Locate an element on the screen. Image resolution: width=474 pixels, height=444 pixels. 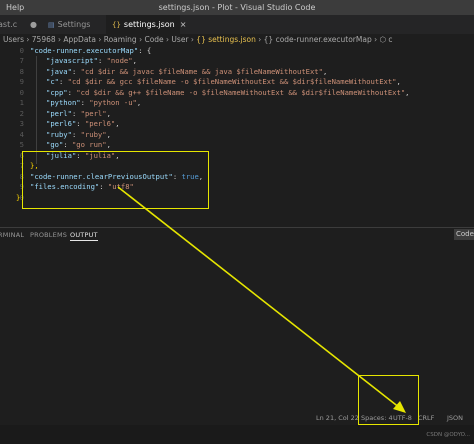
indent-guide is located at coordinates (36, 110).